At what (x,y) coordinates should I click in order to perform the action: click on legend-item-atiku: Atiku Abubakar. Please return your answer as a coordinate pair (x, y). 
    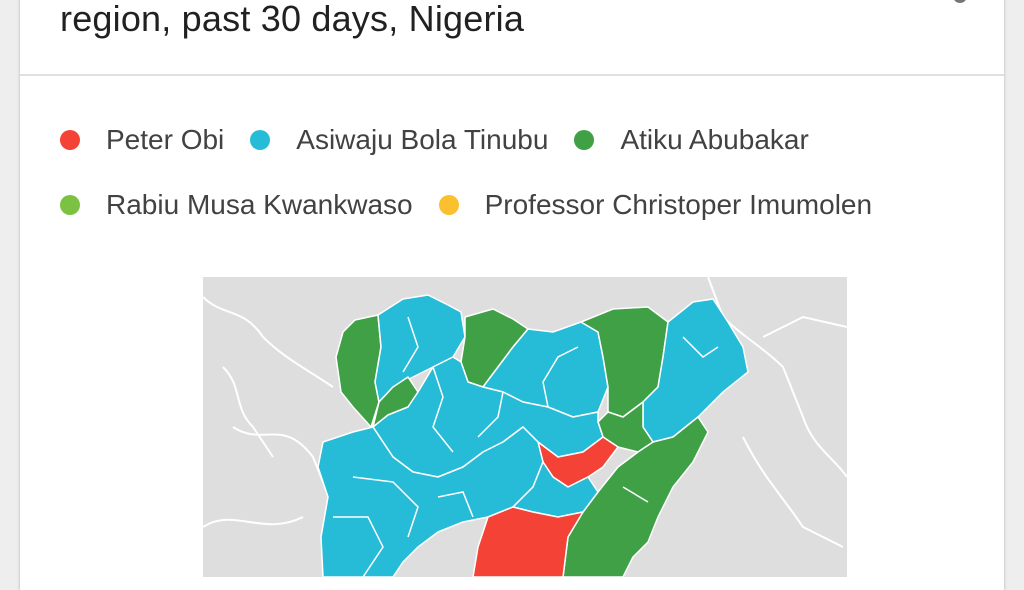
    Looking at the image, I should click on (691, 140).